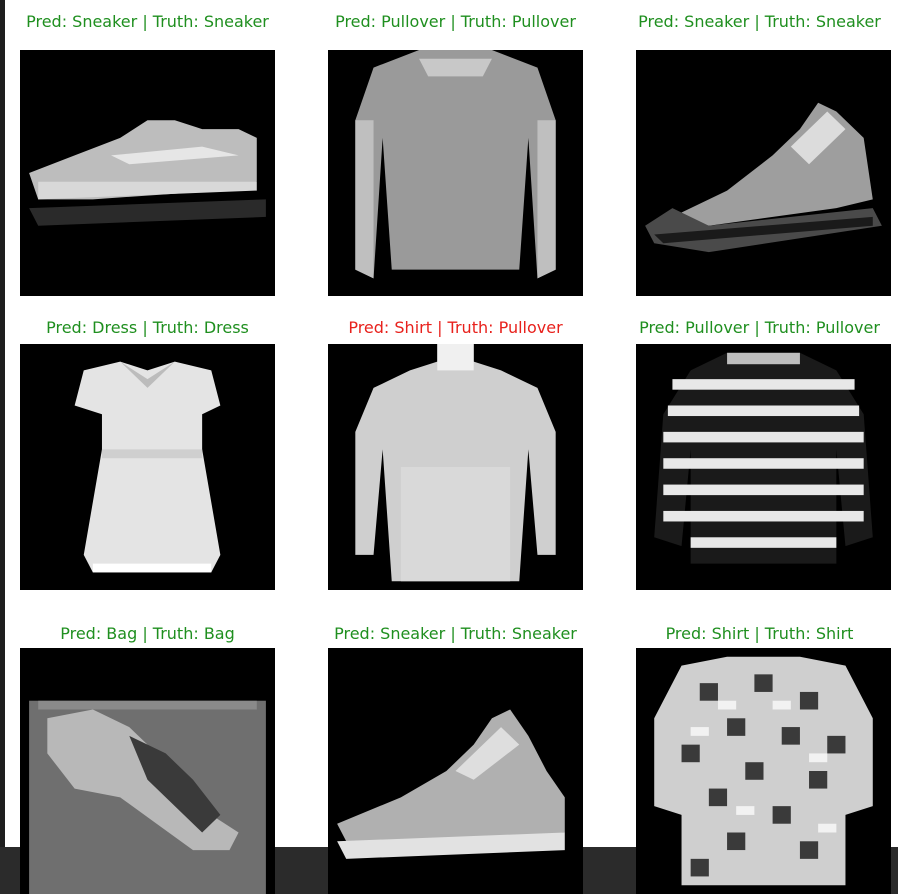 This screenshot has height=894, width=898. Describe the element at coordinates (147, 327) in the screenshot. I see `panel-title: Pred: Dress | Truth: Dress` at that location.